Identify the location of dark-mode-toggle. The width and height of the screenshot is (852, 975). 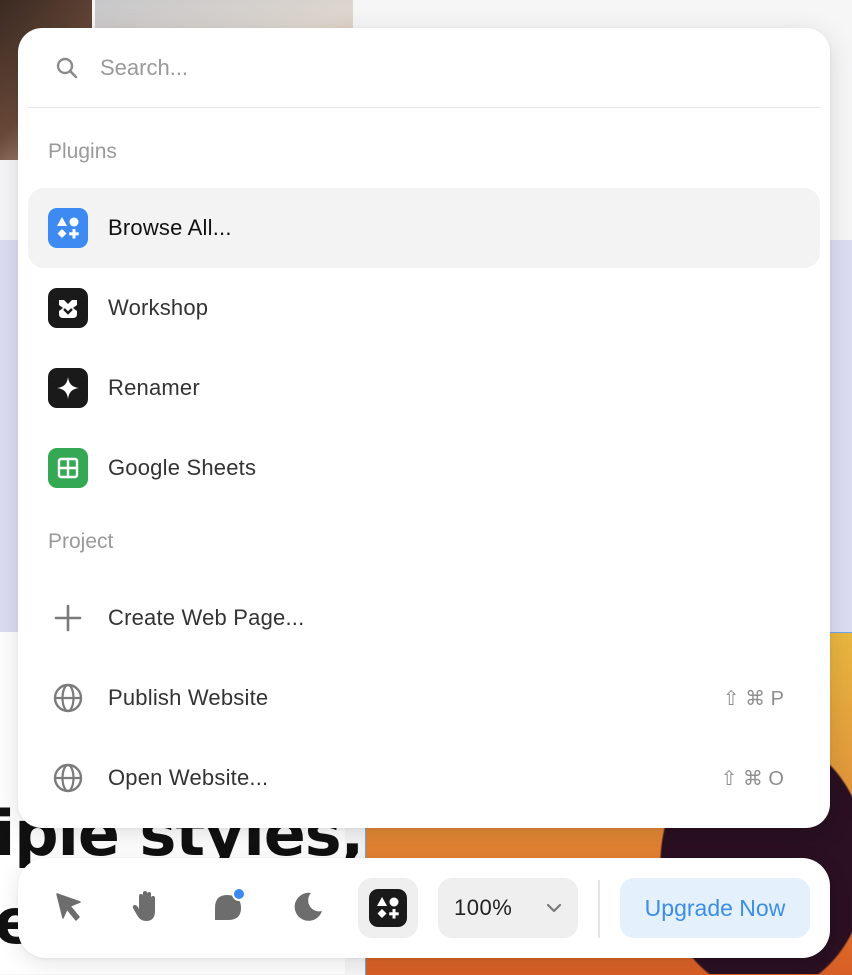
(308, 908).